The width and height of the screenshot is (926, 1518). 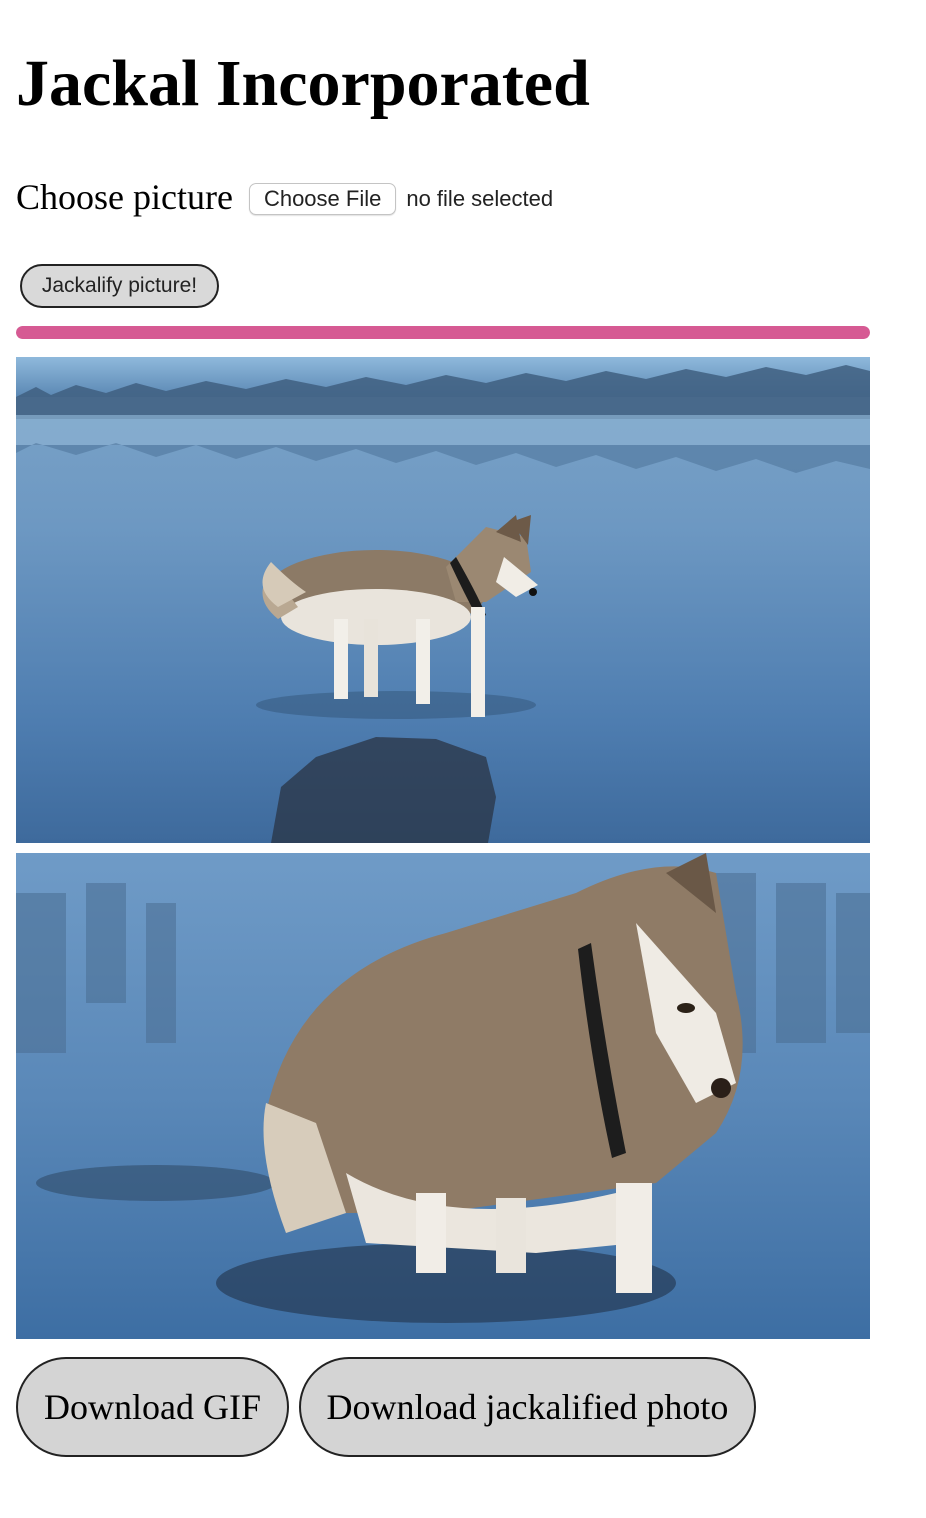 I want to click on progress-bar, so click(x=443, y=332).